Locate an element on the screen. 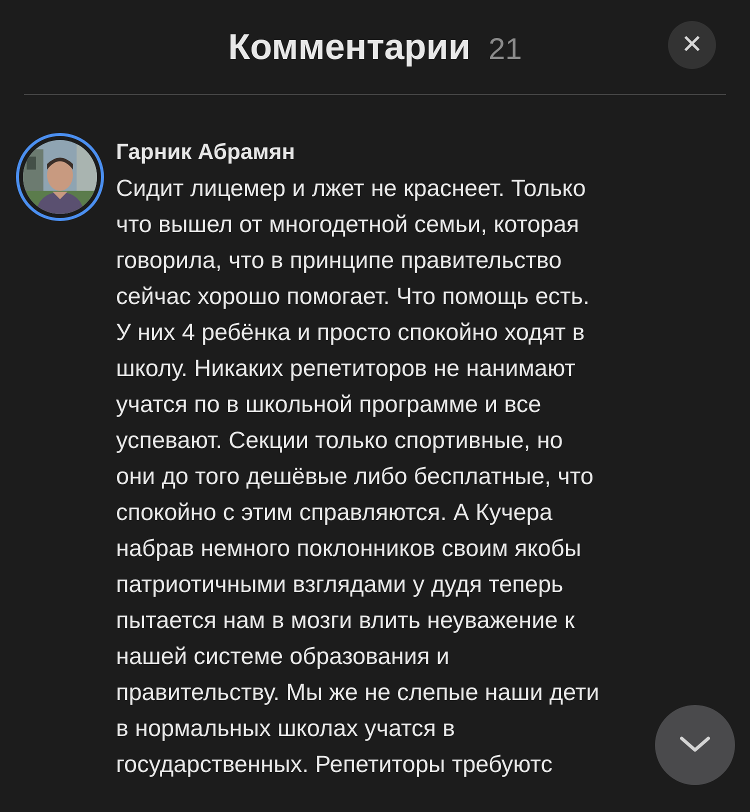  panel-title: Комментарии is located at coordinates (349, 47).